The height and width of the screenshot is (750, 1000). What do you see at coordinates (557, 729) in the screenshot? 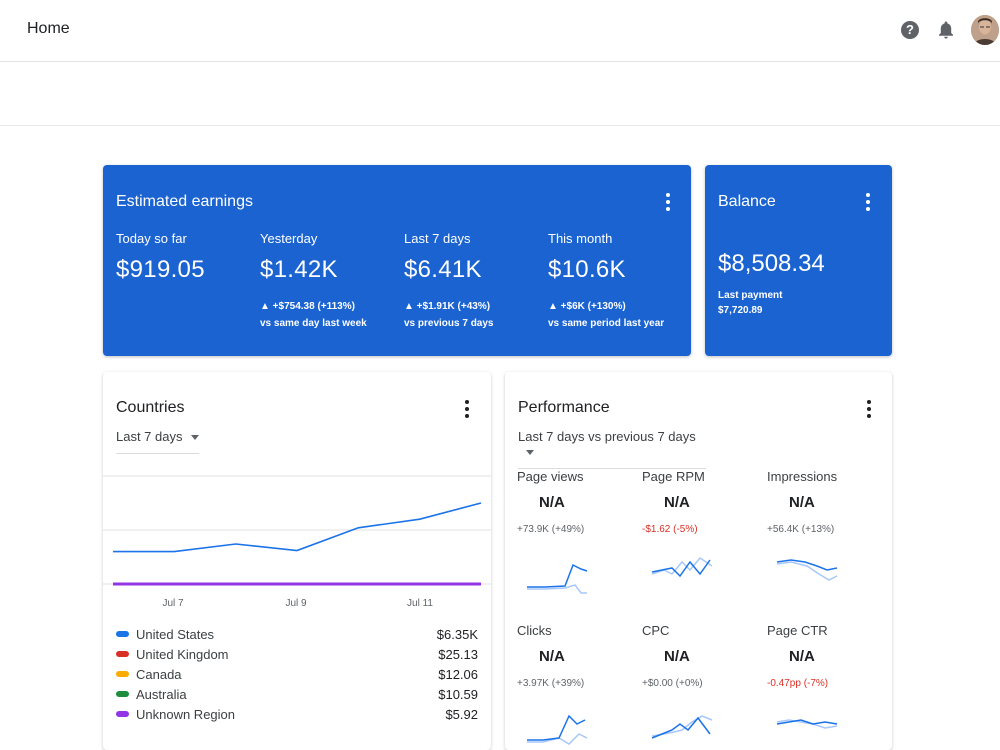
I see `clicks-sparkline` at bounding box center [557, 729].